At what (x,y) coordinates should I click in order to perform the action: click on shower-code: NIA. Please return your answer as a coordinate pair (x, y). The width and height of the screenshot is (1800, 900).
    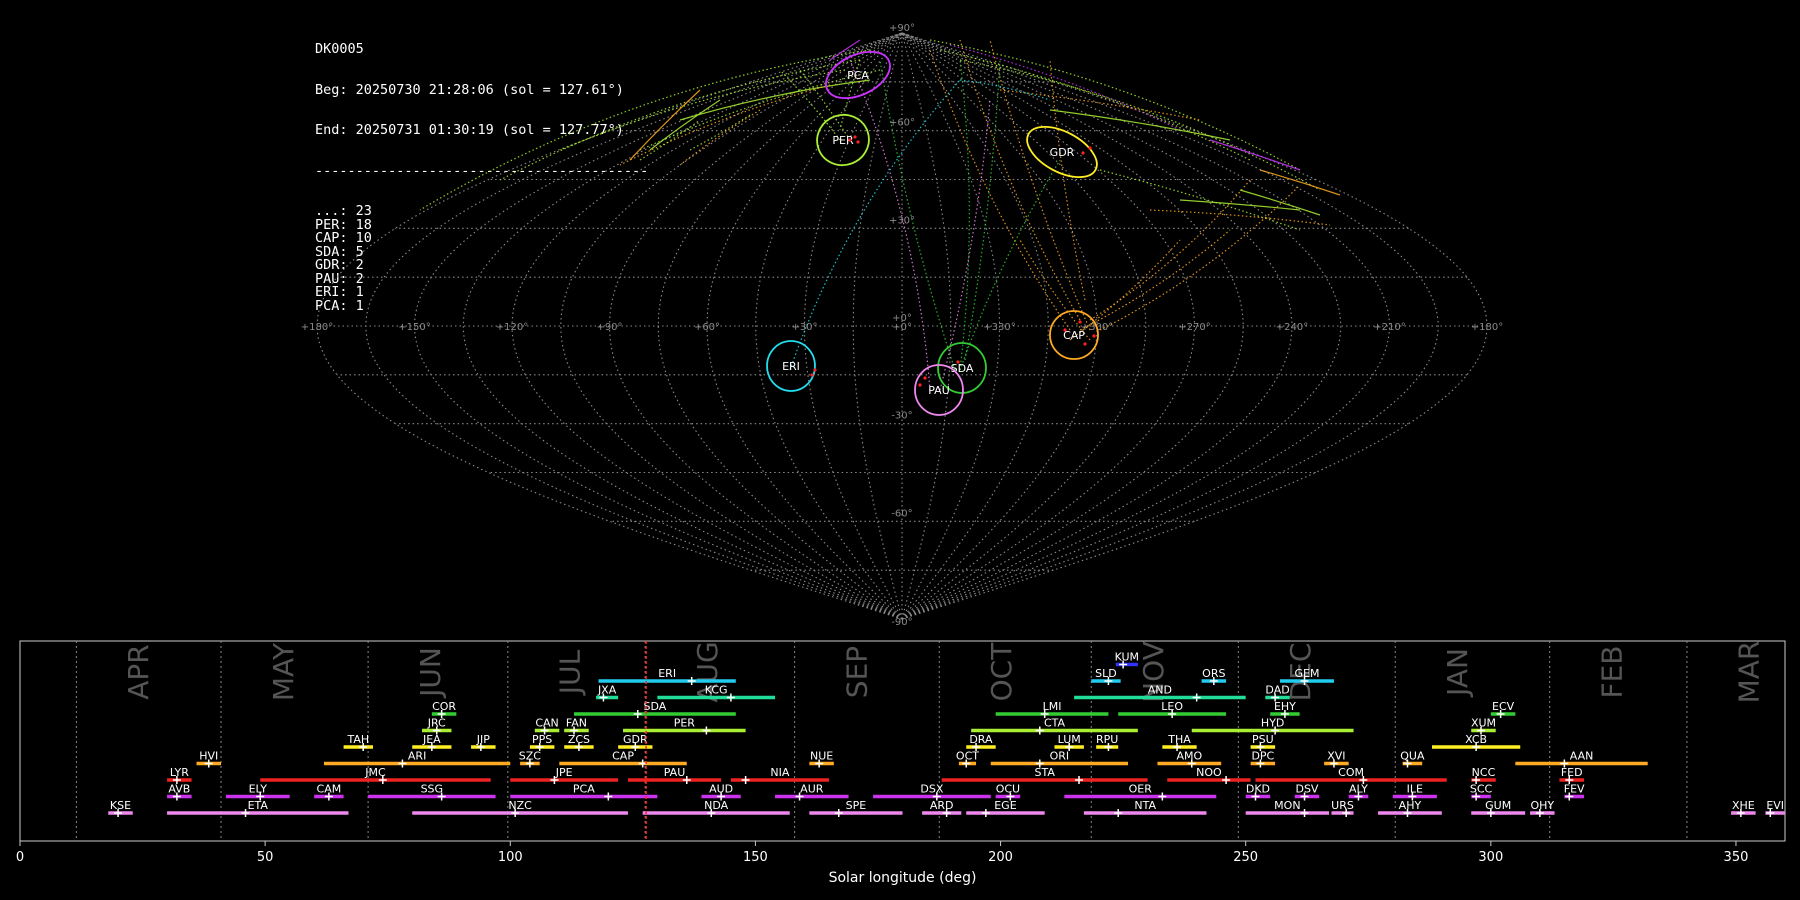
    Looking at the image, I should click on (779, 772).